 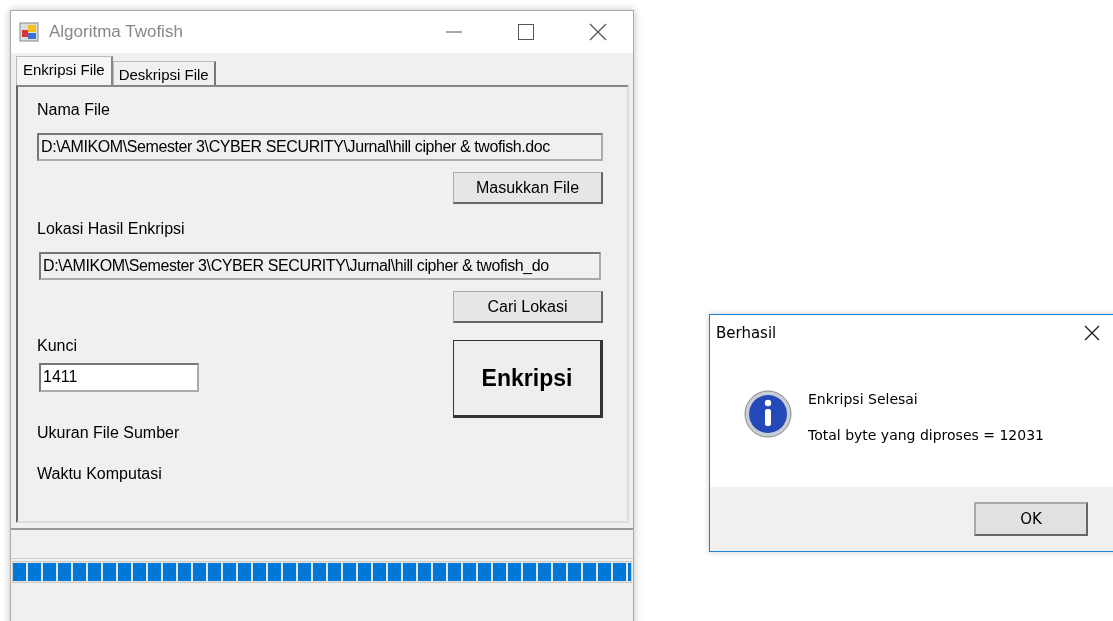 What do you see at coordinates (320, 266) in the screenshot?
I see `input-field: D:\AMIKOM\Semester 3\CYBER SECURITY\Jurnal\hill cipher & twofish_do` at bounding box center [320, 266].